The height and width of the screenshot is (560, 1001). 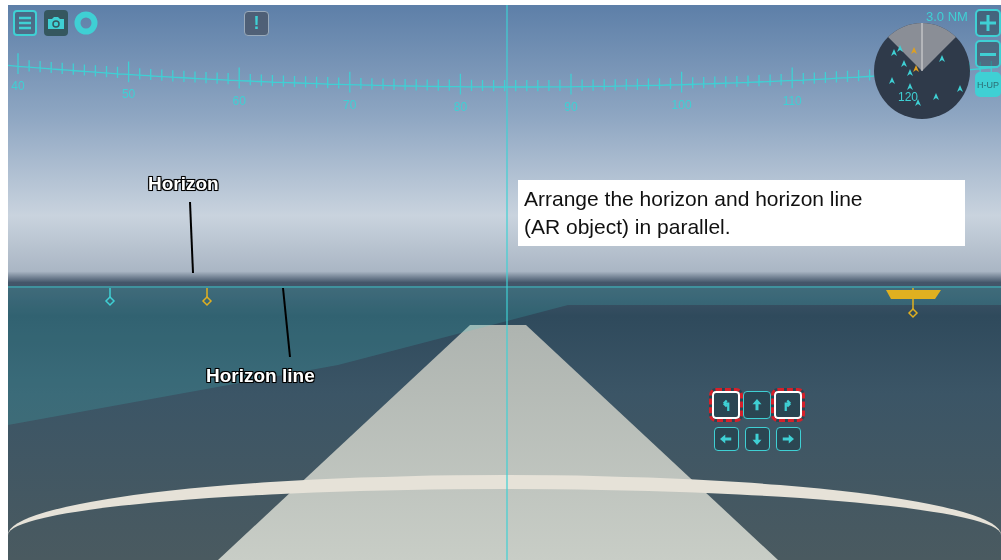 What do you see at coordinates (460, 106) in the screenshot?
I see `heading-label: 80` at bounding box center [460, 106].